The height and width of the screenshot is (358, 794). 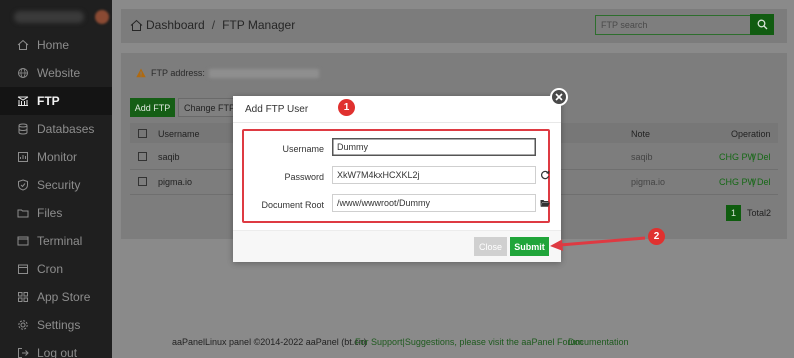 What do you see at coordinates (66, 129) in the screenshot?
I see `sidebar-item-label: Databases` at bounding box center [66, 129].